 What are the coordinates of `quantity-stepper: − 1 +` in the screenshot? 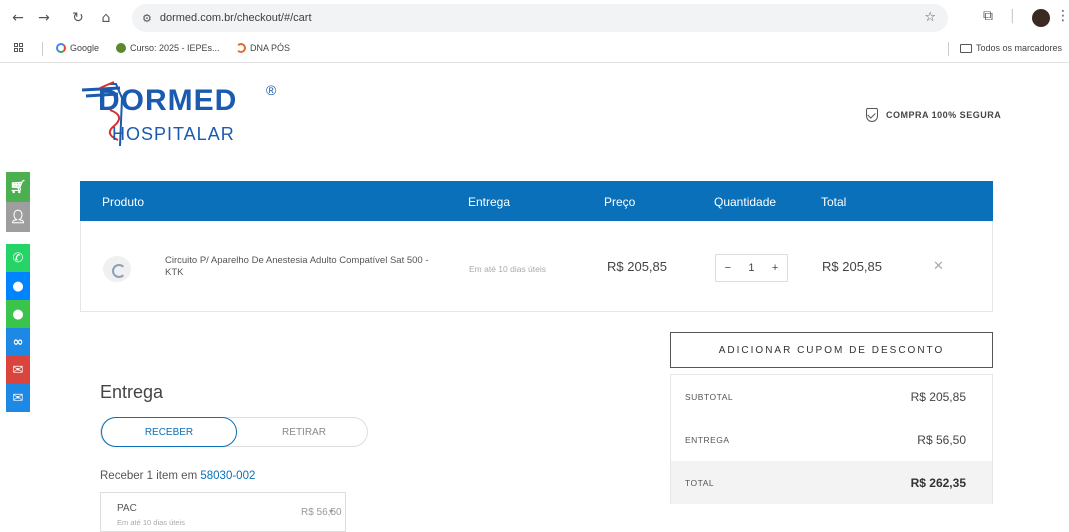 It's located at (751, 268).